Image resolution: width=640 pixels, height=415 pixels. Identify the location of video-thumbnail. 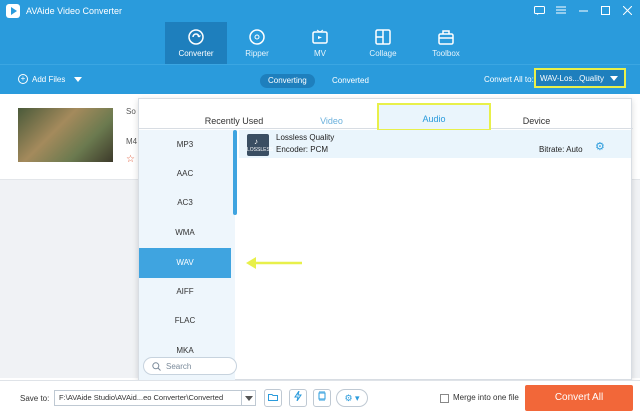
(65, 135).